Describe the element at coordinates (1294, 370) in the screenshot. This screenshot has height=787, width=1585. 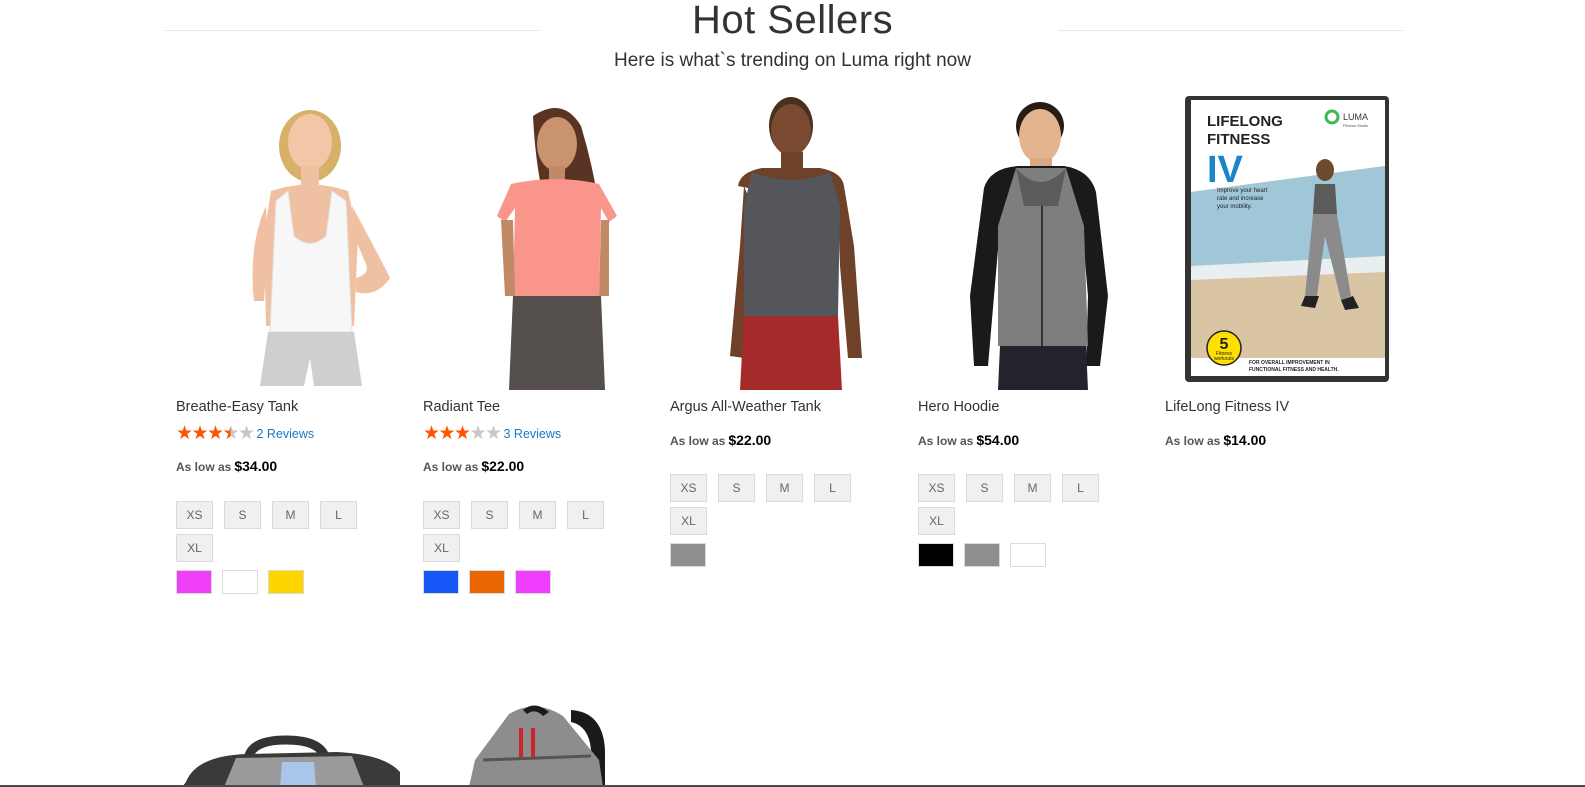
I see `dvd-footer-2: FUNCTIONAL FITNESS AND HEALTH.` at that location.